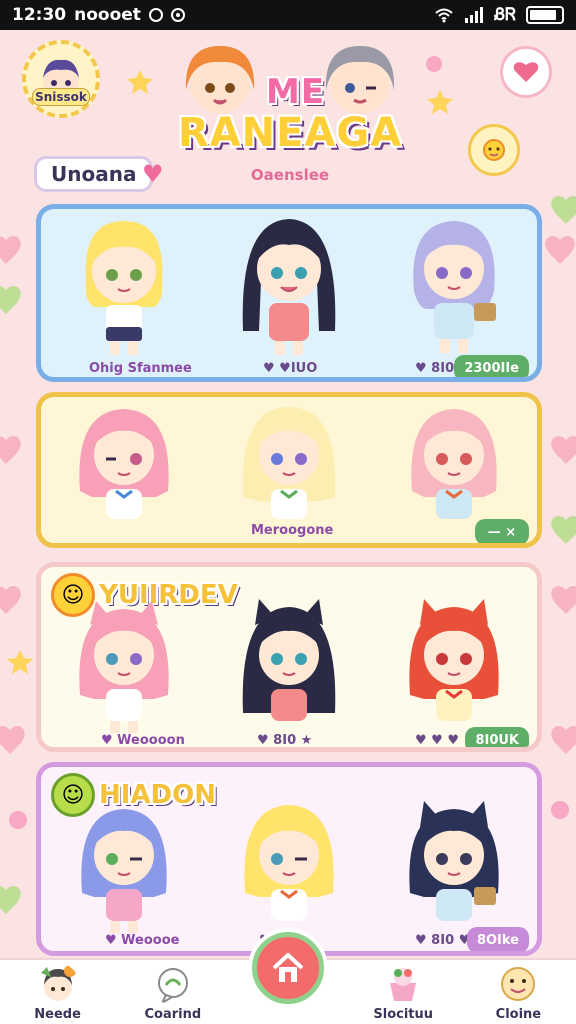 The height and width of the screenshot is (1024, 576). I want to click on status-network: ᏰᏒ, so click(504, 15).